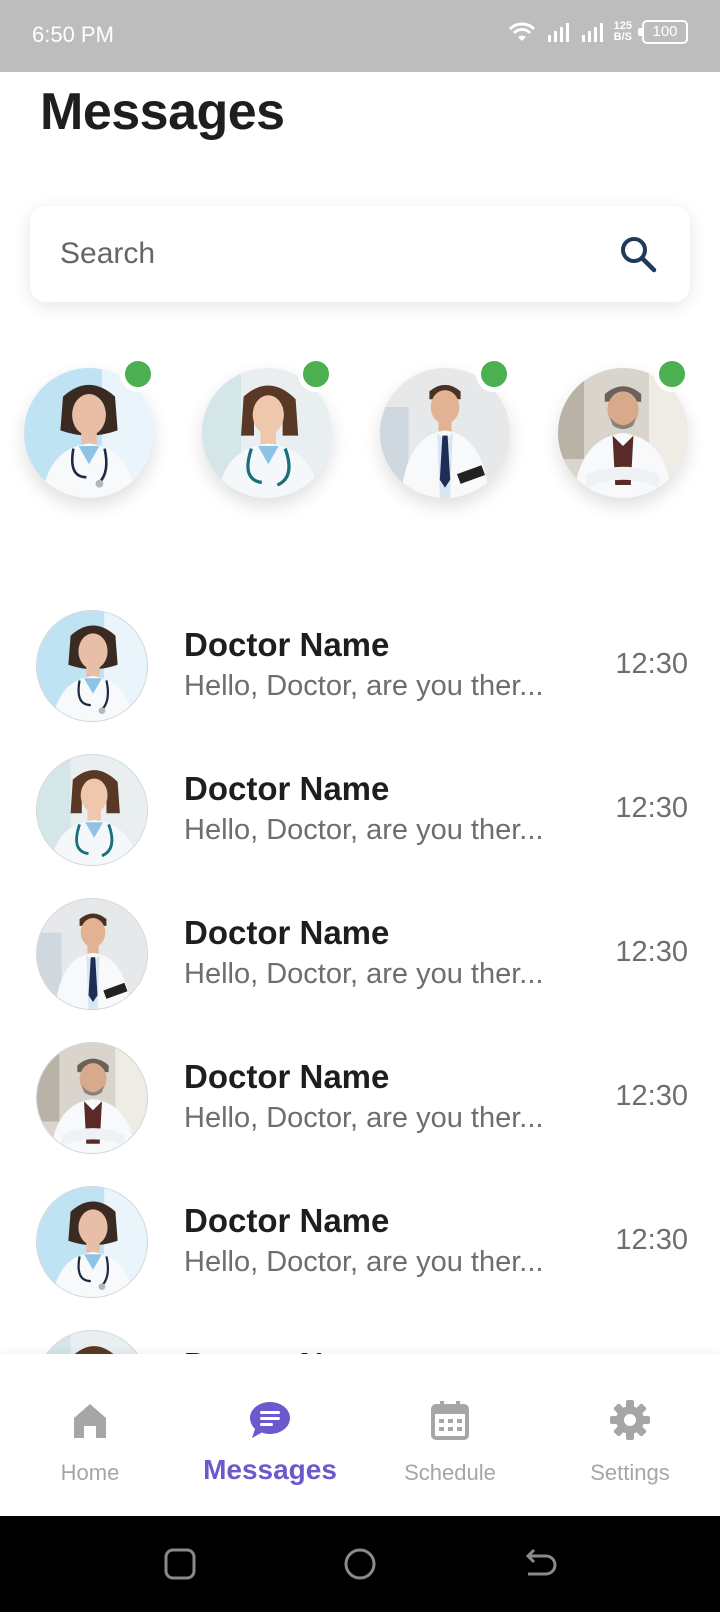  What do you see at coordinates (450, 1420) in the screenshot?
I see `calendar-icon` at bounding box center [450, 1420].